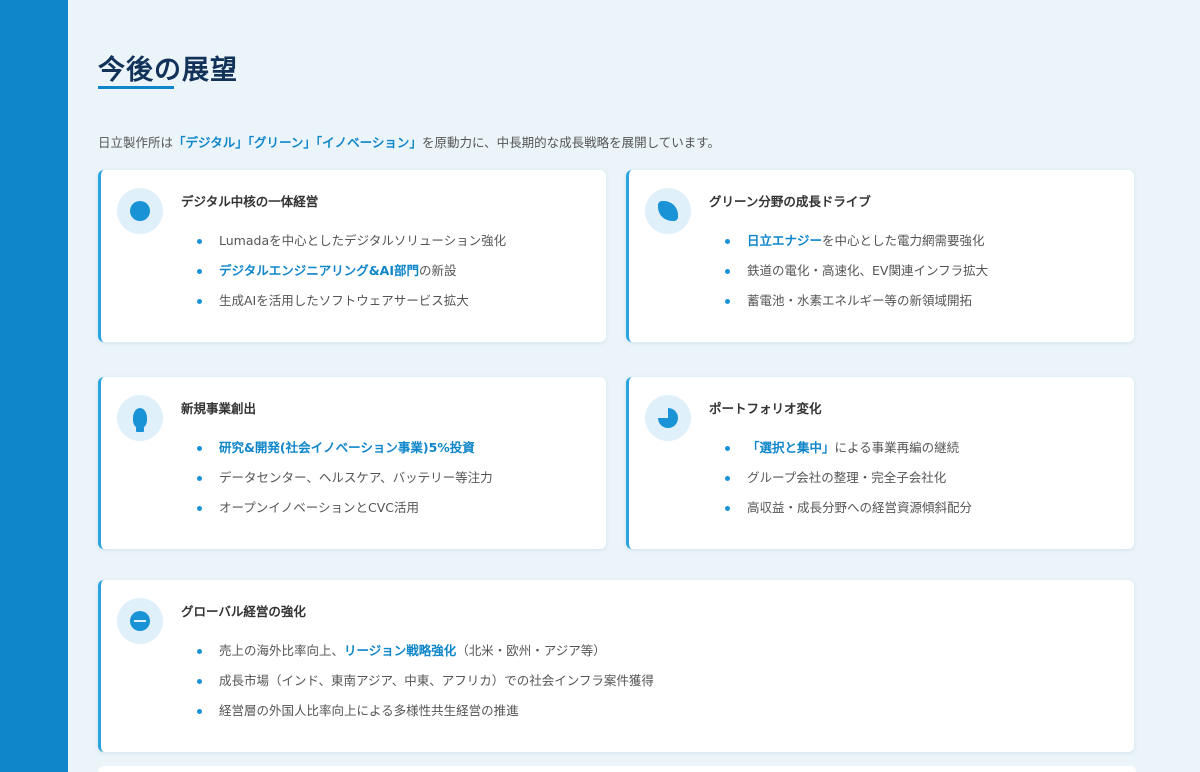 This screenshot has width=1200, height=772. What do you see at coordinates (856, 245) in the screenshot?
I see `list-item: 日立エナジーを中心とした電力網需要強化` at bounding box center [856, 245].